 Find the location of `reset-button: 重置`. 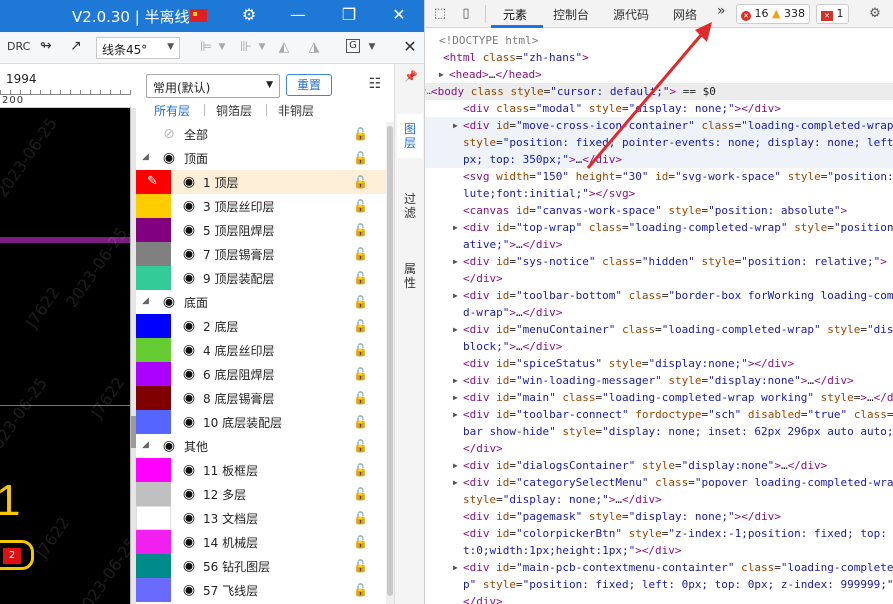

reset-button: 重置 is located at coordinates (309, 85).